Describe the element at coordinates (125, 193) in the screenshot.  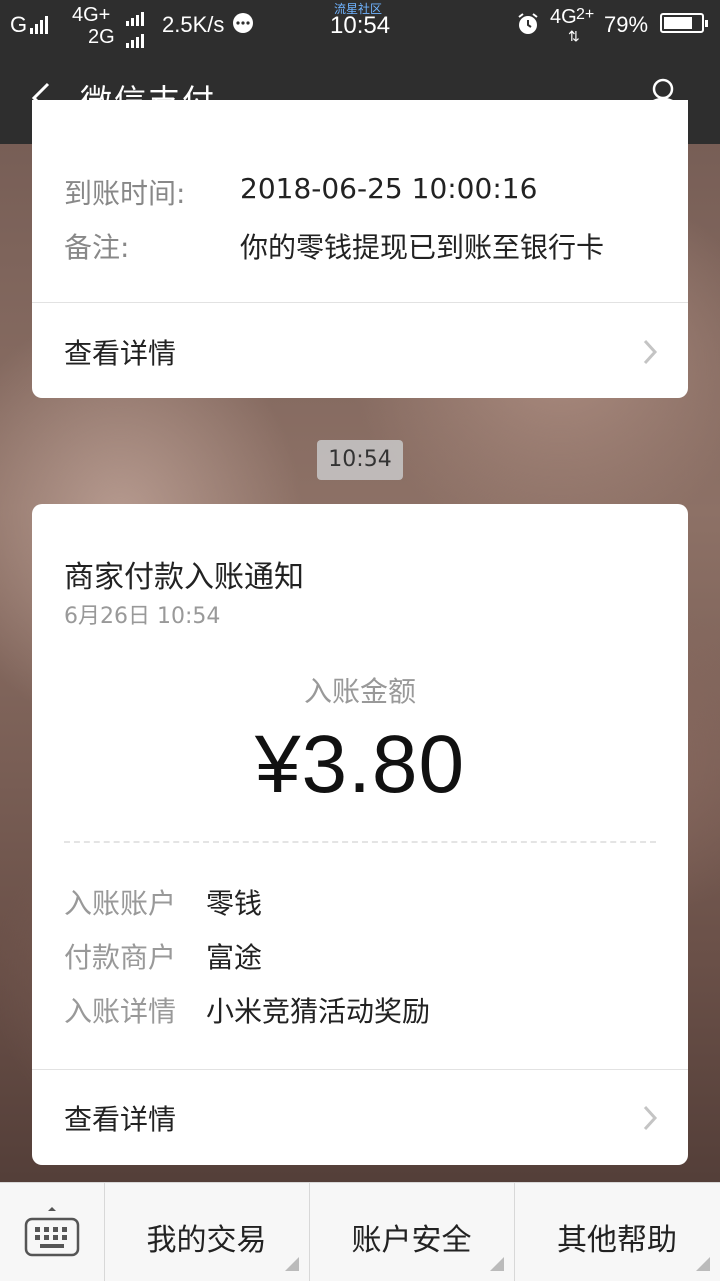
I see `arrival-time-label: 到账时间:` at that location.